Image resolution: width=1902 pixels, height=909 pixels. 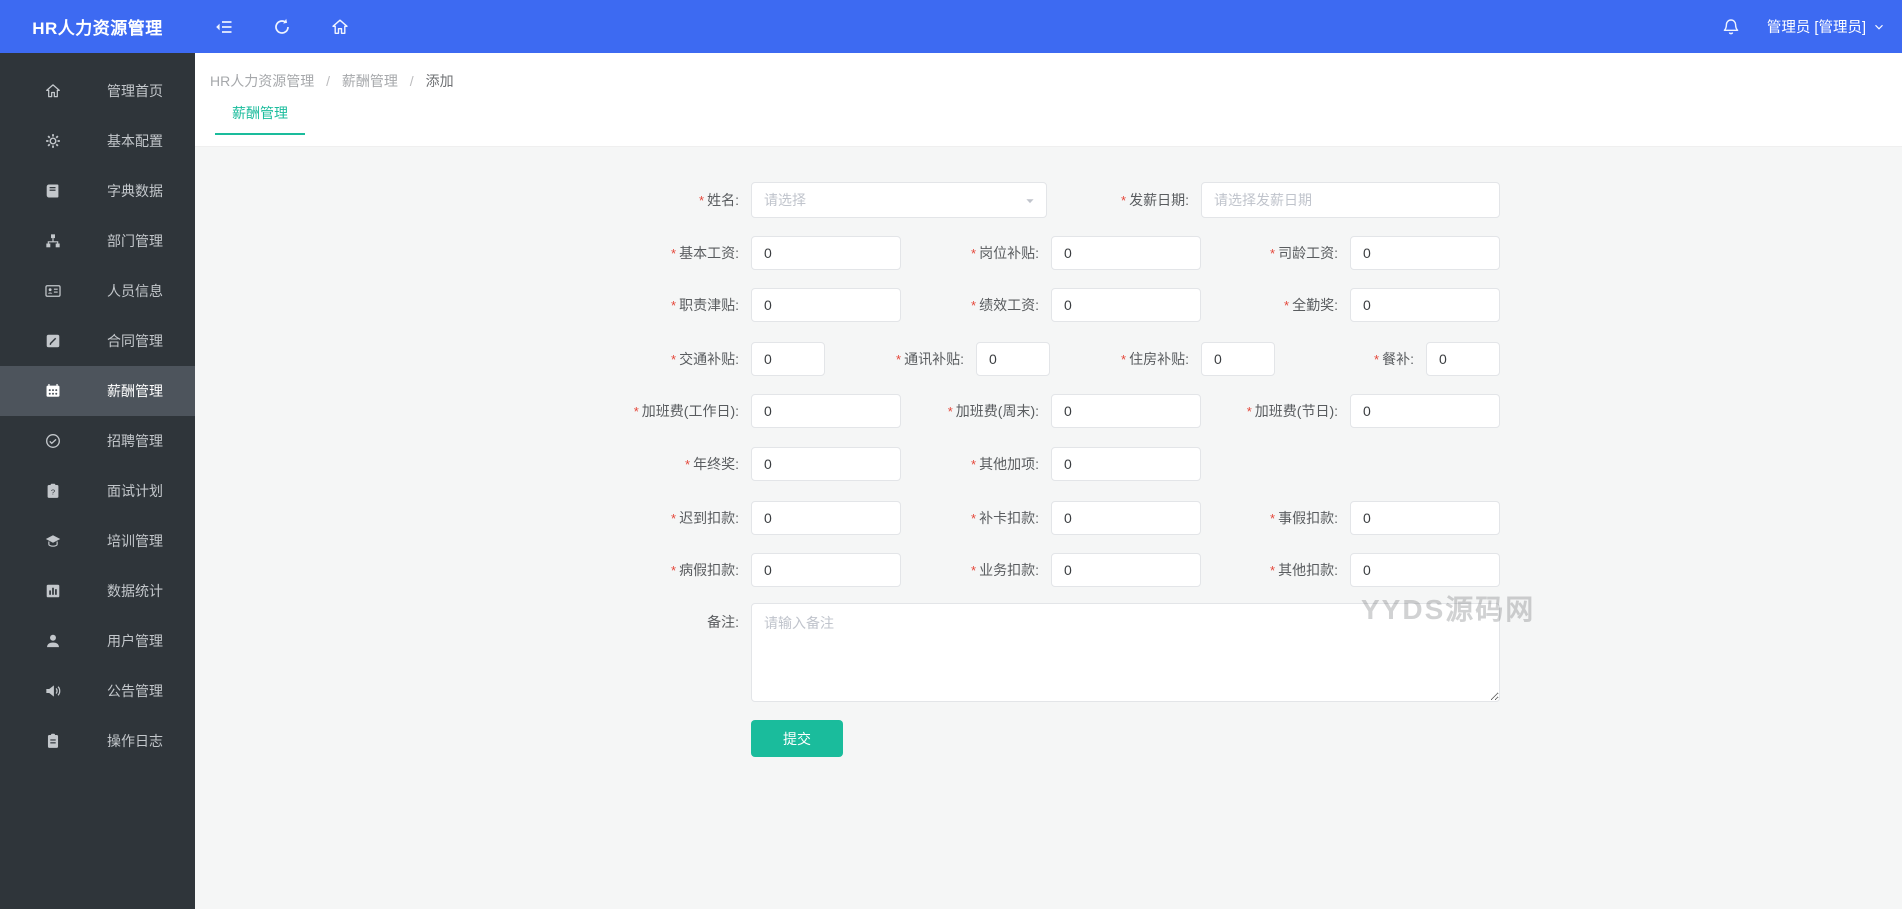 What do you see at coordinates (53, 691) in the screenshot?
I see `announcement-speaker-icon` at bounding box center [53, 691].